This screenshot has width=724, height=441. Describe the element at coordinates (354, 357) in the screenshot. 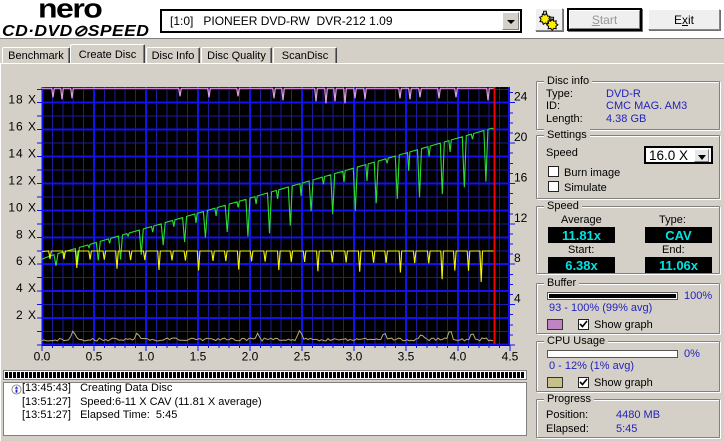

I see `svg-text: 3.0` at that location.